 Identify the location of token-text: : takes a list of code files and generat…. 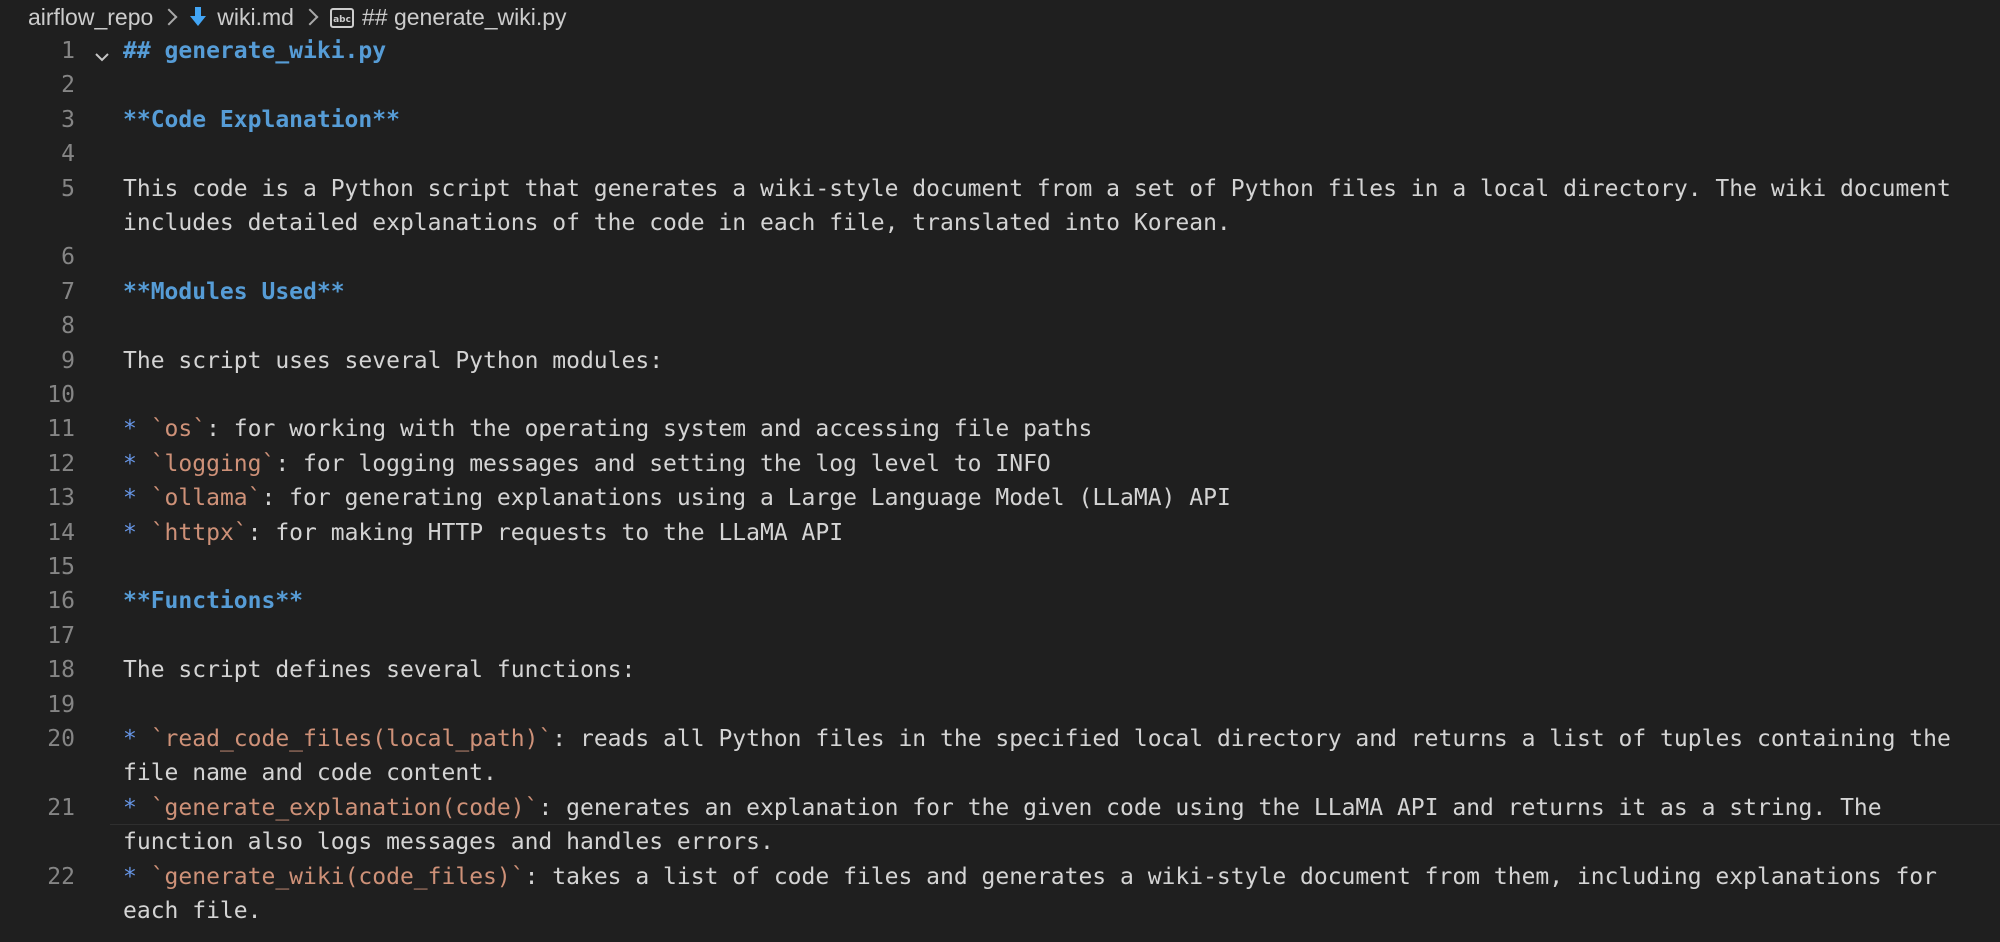
(1230, 876).